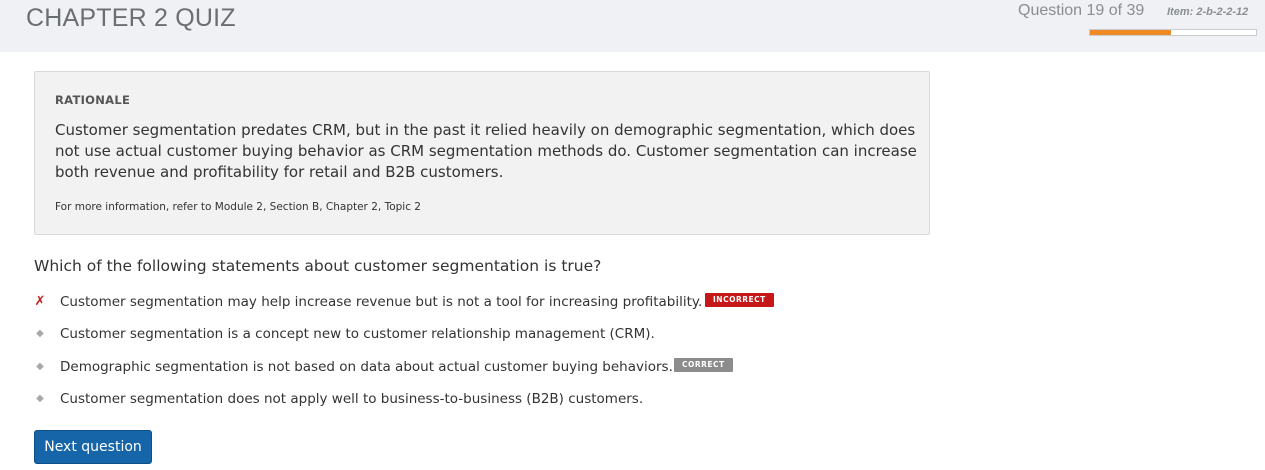  What do you see at coordinates (40, 301) in the screenshot?
I see `x-mark-icon: ✗` at bounding box center [40, 301].